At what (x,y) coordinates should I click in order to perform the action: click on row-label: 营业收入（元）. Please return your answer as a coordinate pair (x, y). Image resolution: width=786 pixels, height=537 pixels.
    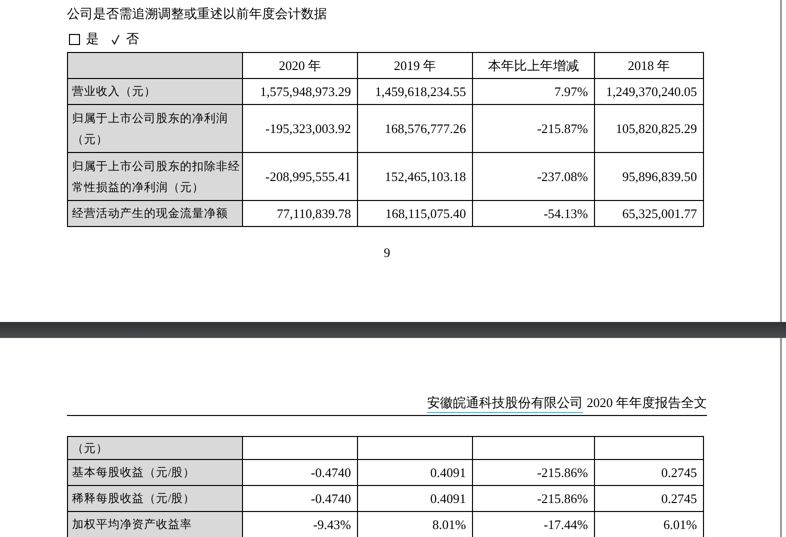
    Looking at the image, I should click on (155, 91).